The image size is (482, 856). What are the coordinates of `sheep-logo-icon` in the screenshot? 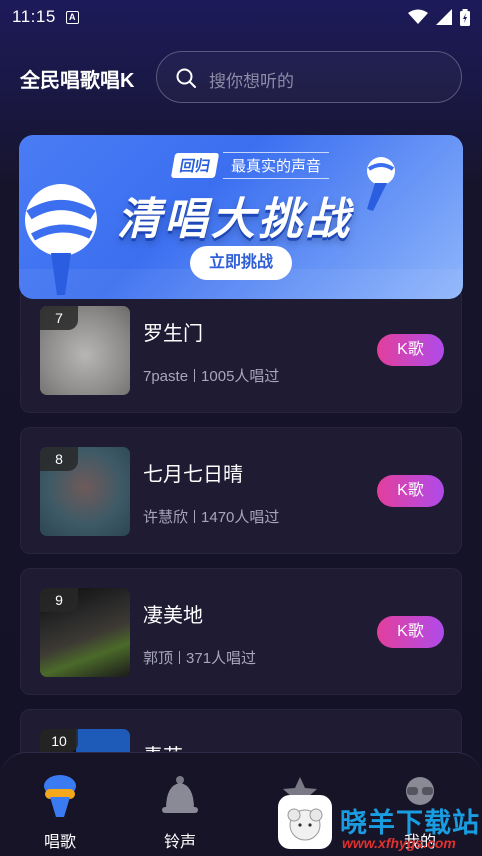 It's located at (305, 824).